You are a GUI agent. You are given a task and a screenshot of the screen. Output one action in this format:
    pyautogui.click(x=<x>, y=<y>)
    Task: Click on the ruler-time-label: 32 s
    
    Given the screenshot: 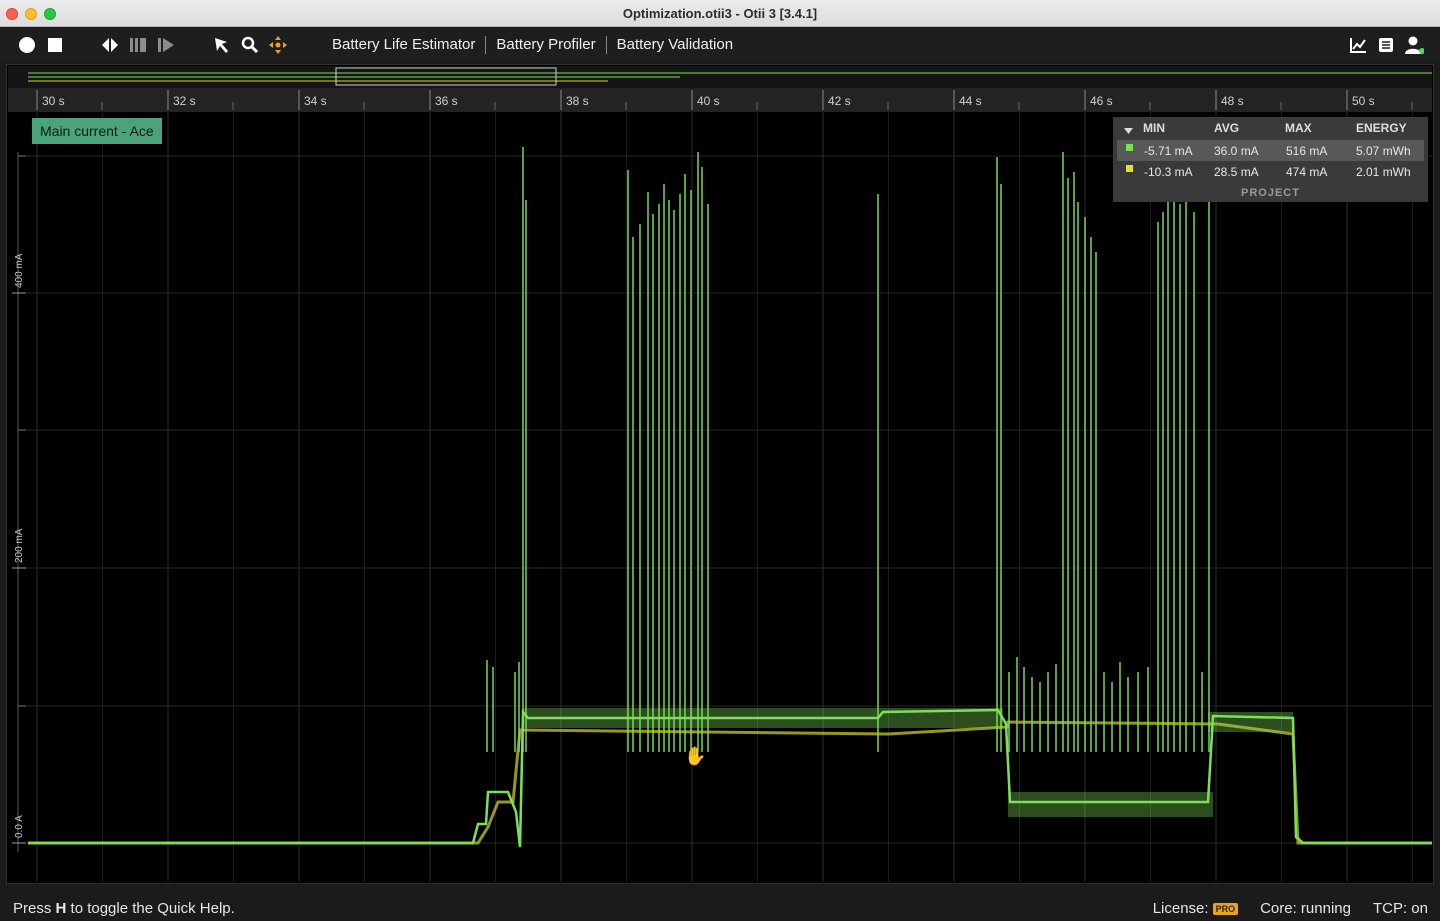 What is the action you would take?
    pyautogui.click(x=184, y=101)
    